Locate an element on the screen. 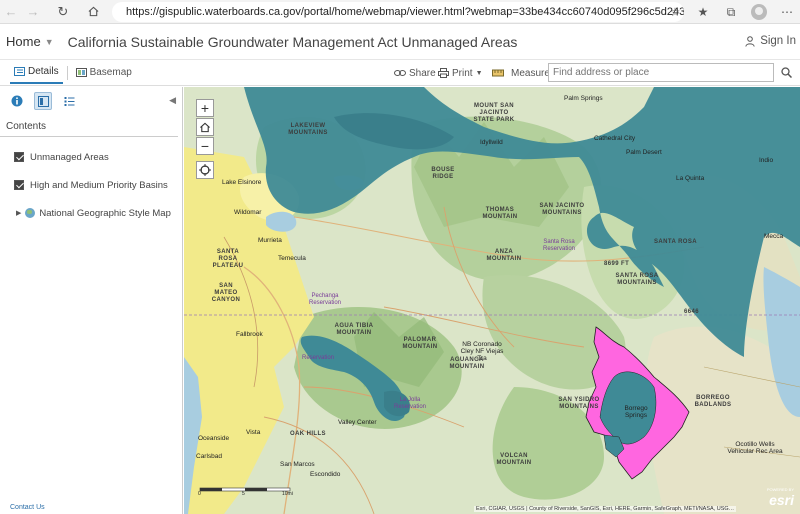 The image size is (800, 514). details-button: Details is located at coordinates (36, 73).